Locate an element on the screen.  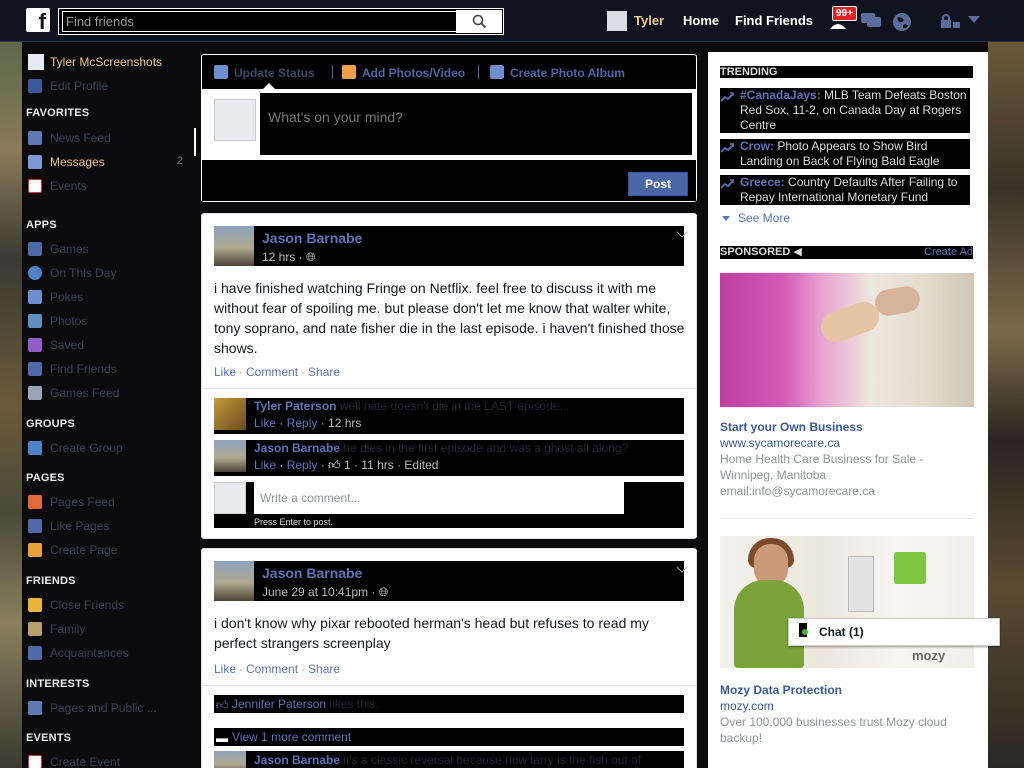
liker-name: Jennifer Paterson is located at coordinates (279, 704).